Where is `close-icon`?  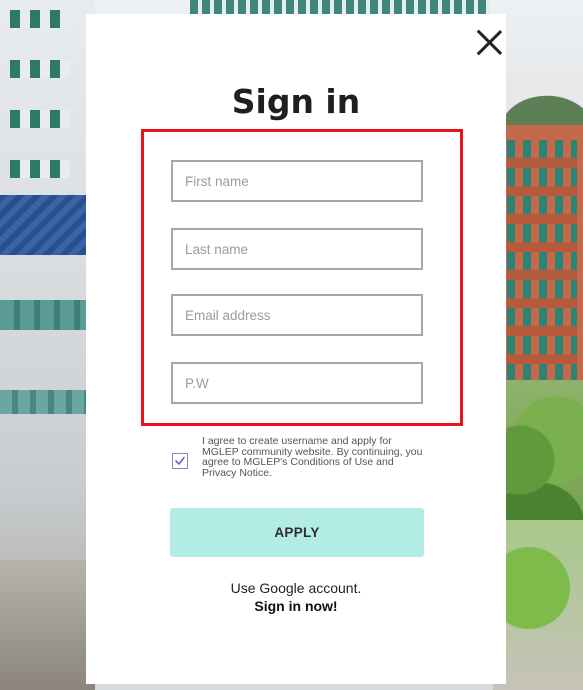
close-icon is located at coordinates (489, 42).